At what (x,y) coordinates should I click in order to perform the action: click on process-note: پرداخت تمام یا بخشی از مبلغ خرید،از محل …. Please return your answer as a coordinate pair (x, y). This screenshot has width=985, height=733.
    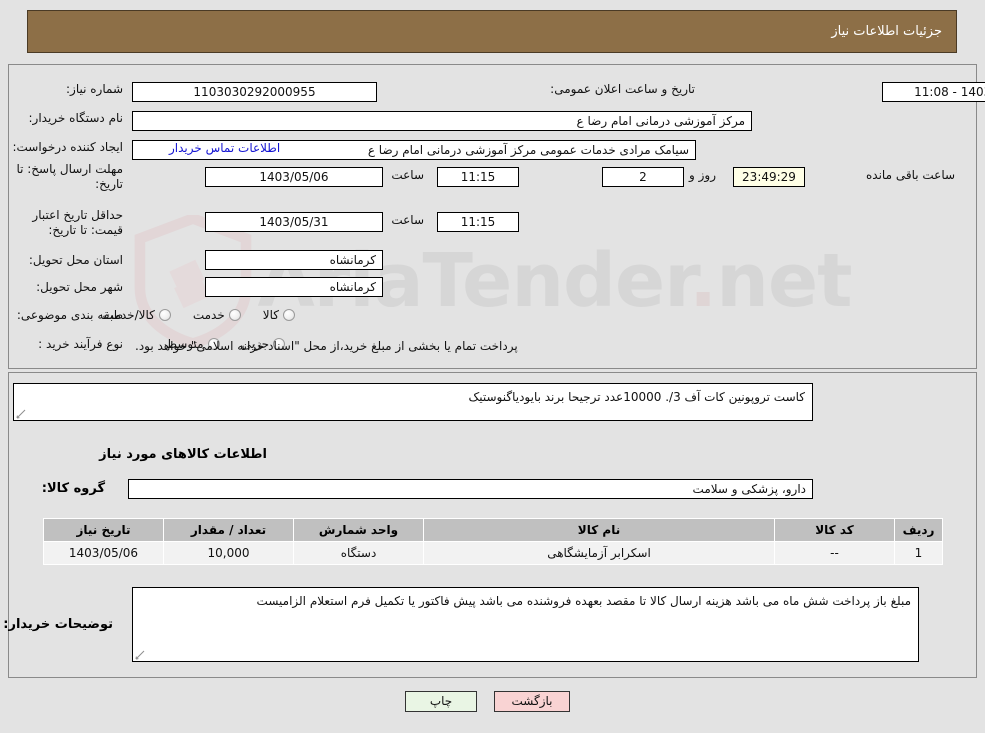
    Looking at the image, I should click on (326, 346).